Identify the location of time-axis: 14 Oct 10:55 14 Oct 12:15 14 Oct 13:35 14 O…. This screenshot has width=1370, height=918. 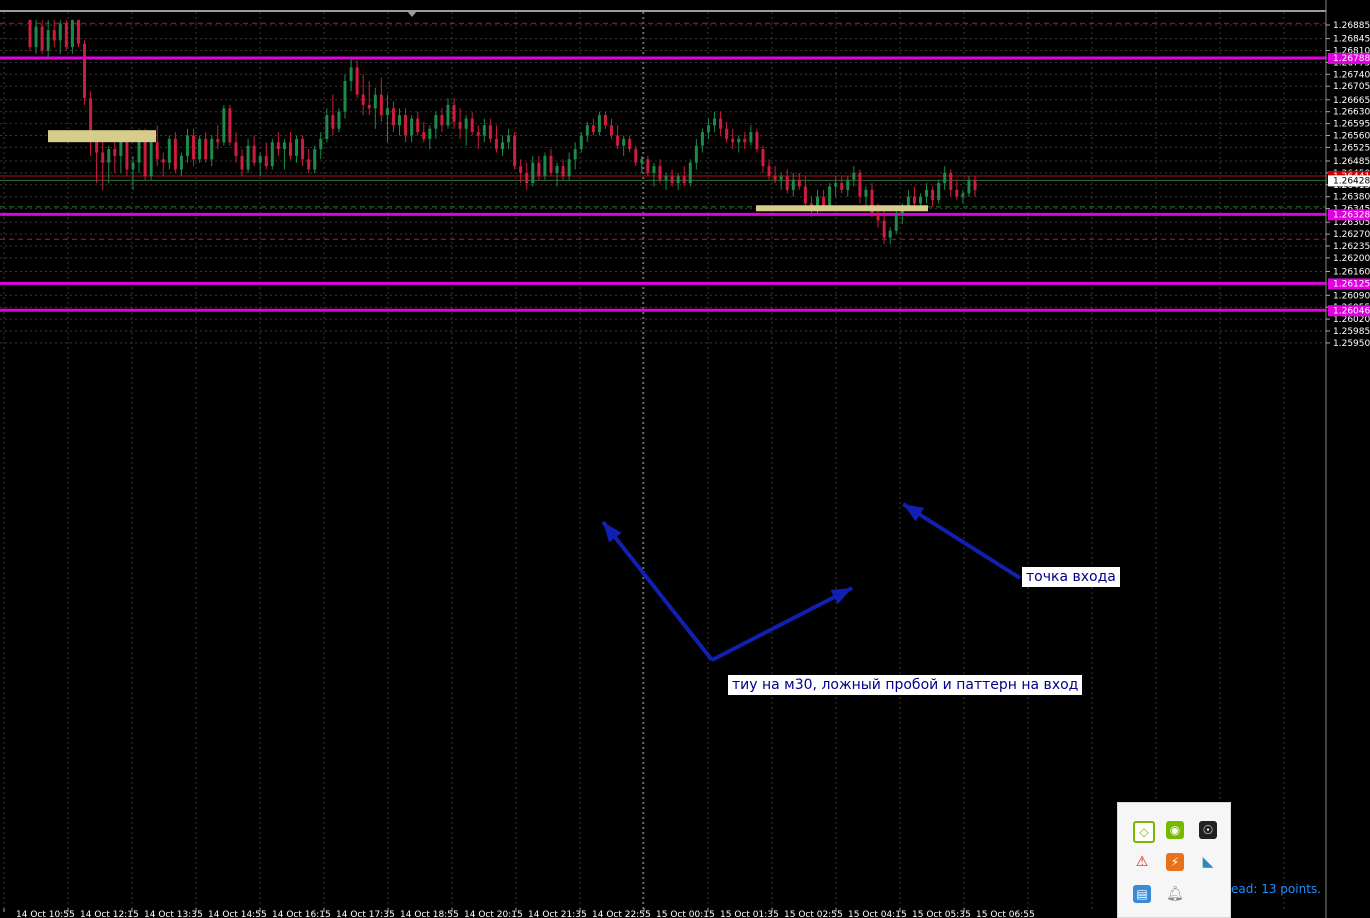
(519, 913).